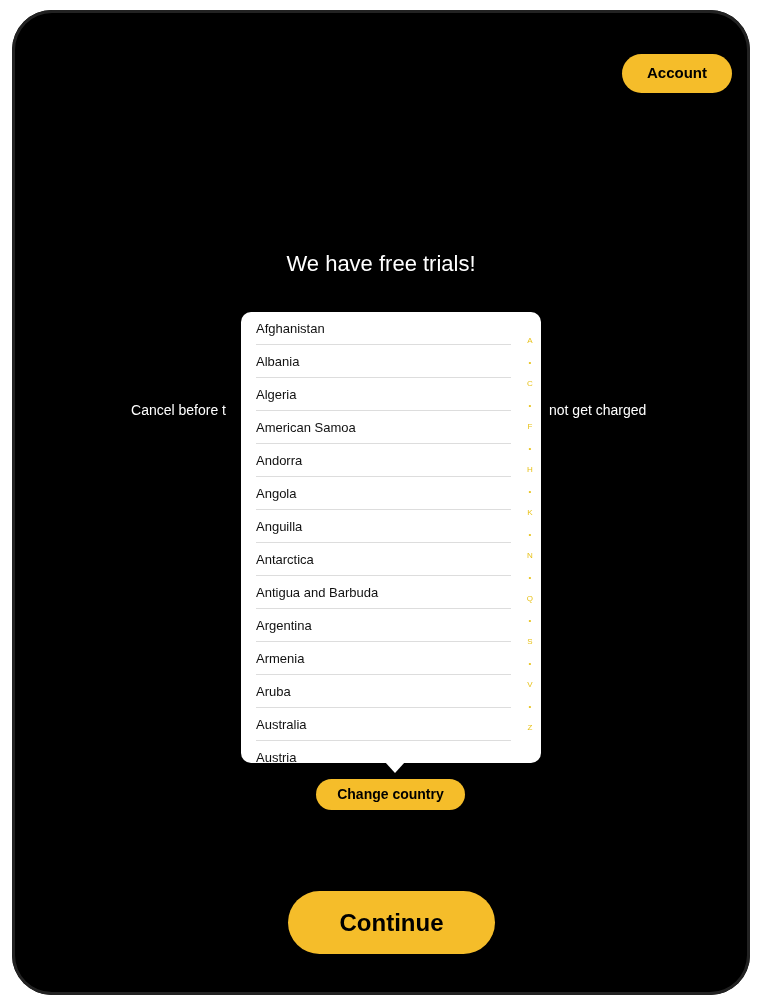 Image resolution: width=760 pixels, height=1002 pixels. Describe the element at coordinates (530, 427) in the screenshot. I see `index-letter: F` at that location.